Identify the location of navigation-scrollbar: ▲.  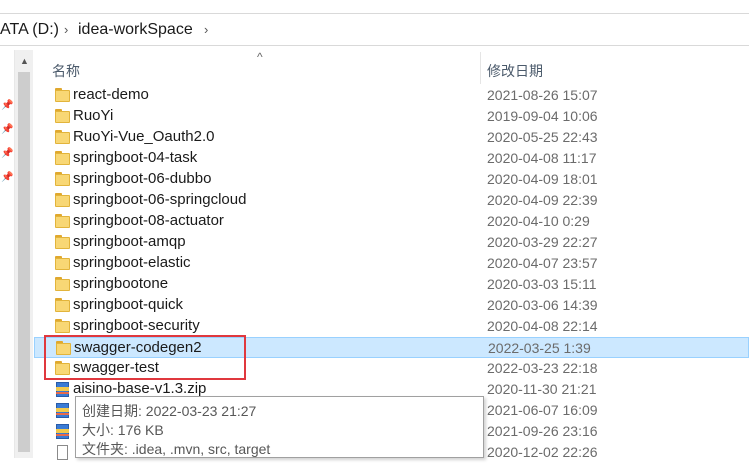
(24, 254).